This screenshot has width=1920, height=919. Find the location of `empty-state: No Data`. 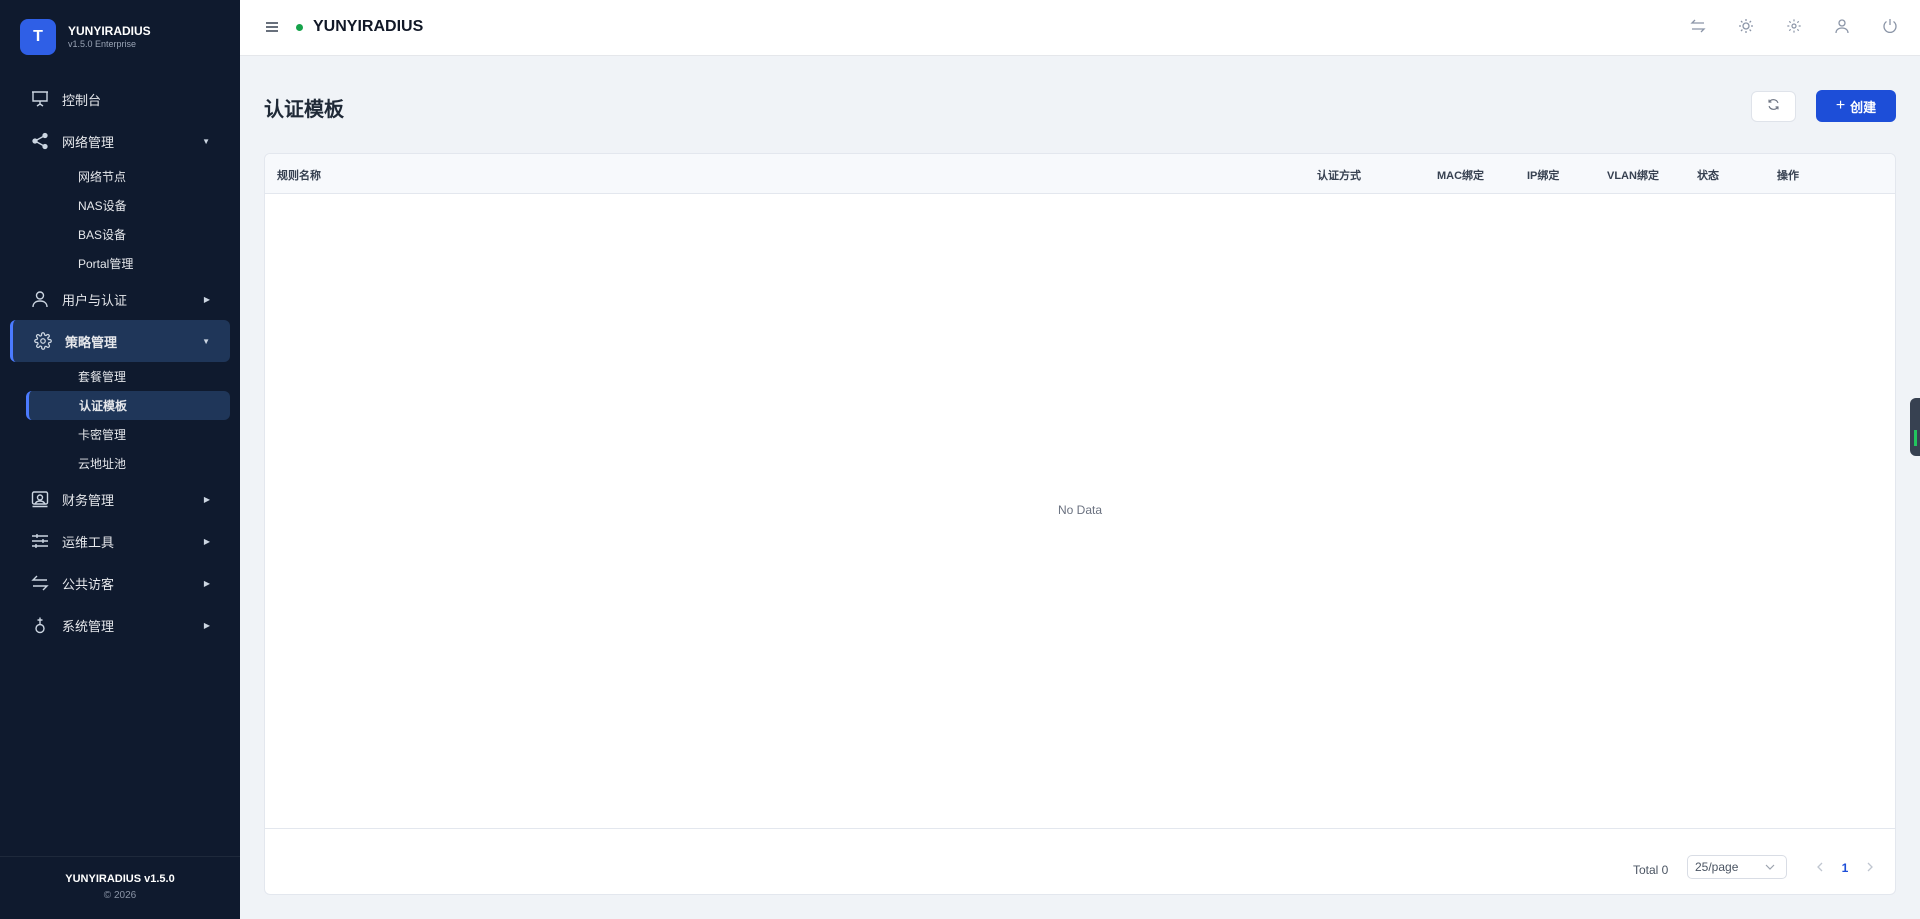

empty-state: No Data is located at coordinates (1080, 510).